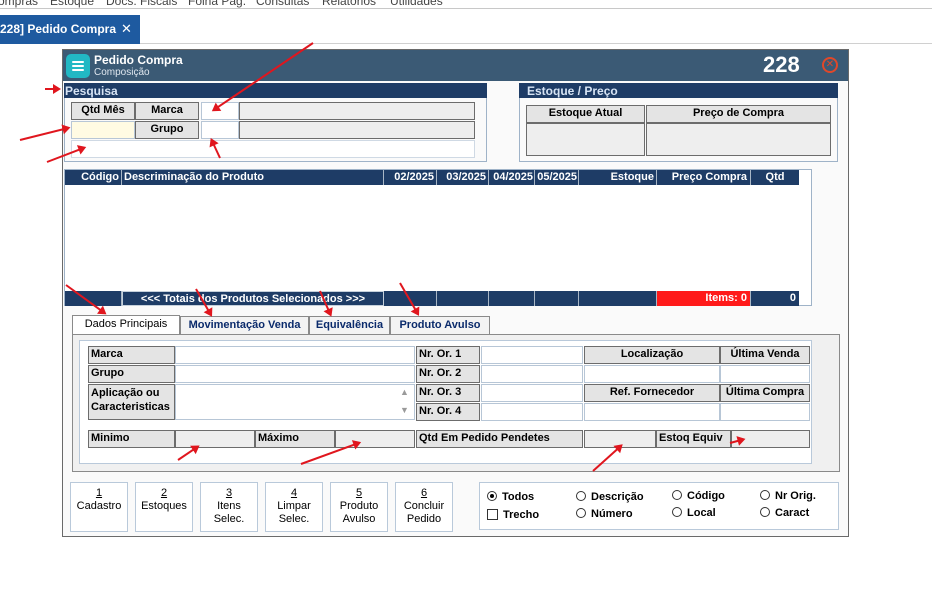  I want to click on aplicacao-line: Aplicação ou, so click(125, 393).